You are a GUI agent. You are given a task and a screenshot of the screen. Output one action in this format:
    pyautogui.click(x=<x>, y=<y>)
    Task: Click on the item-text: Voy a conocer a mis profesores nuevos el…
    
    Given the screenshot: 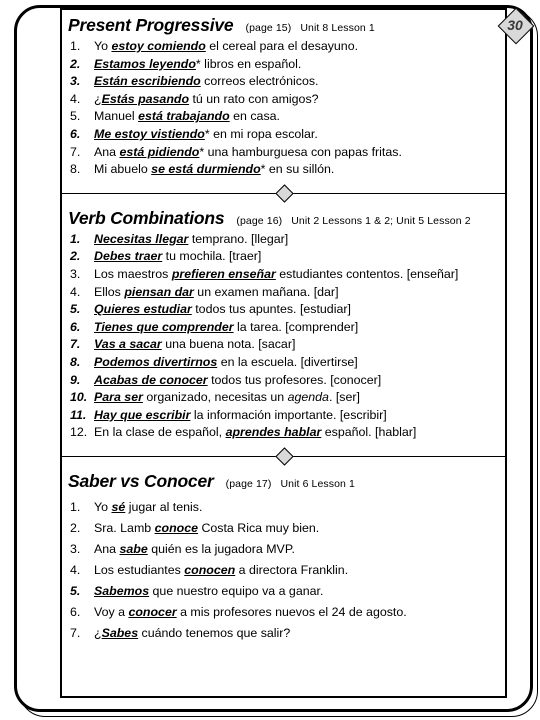 What is the action you would take?
    pyautogui.click(x=296, y=612)
    